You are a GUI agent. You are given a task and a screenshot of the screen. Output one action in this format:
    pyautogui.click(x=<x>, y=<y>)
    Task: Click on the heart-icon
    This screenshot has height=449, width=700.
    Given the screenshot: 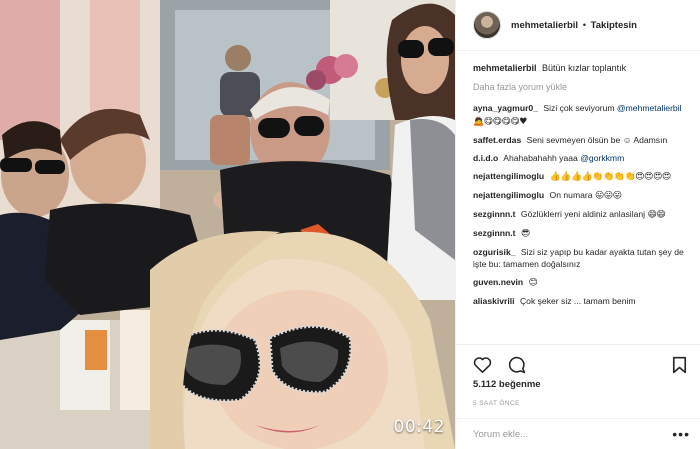 What is the action you would take?
    pyautogui.click(x=482, y=365)
    